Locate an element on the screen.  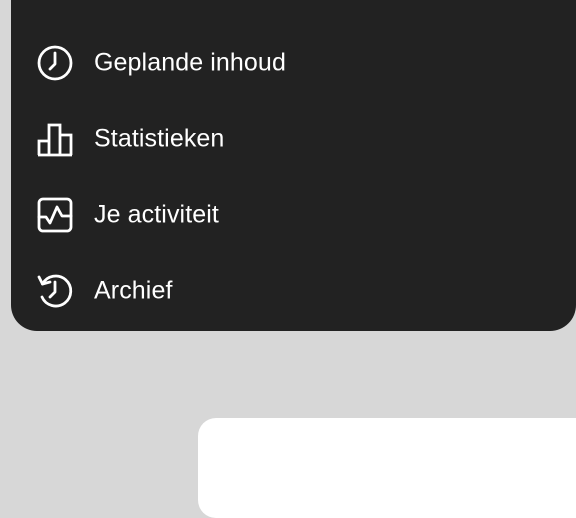
activity-icon is located at coordinates (55, 215).